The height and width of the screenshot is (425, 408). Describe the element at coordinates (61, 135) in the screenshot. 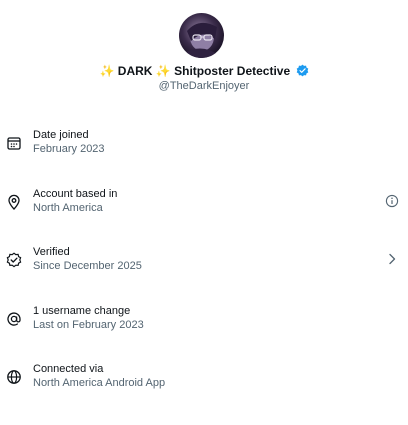

I see `detail-title: Date joined` at that location.